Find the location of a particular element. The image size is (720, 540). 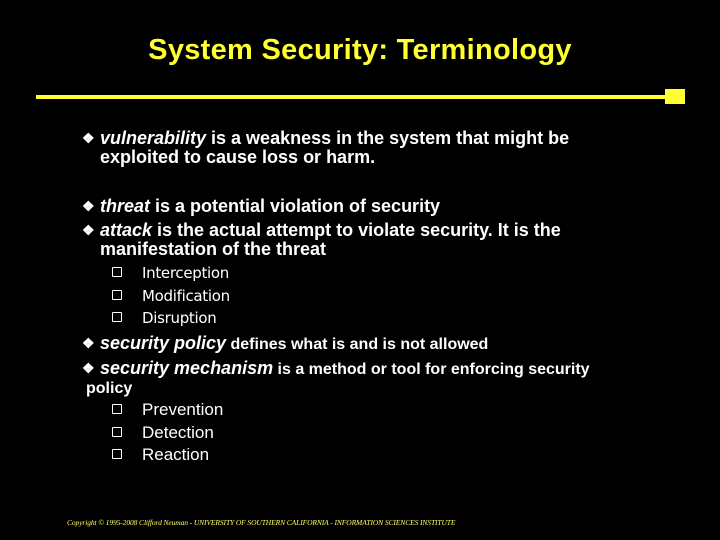

term: security policy is located at coordinates (163, 343).